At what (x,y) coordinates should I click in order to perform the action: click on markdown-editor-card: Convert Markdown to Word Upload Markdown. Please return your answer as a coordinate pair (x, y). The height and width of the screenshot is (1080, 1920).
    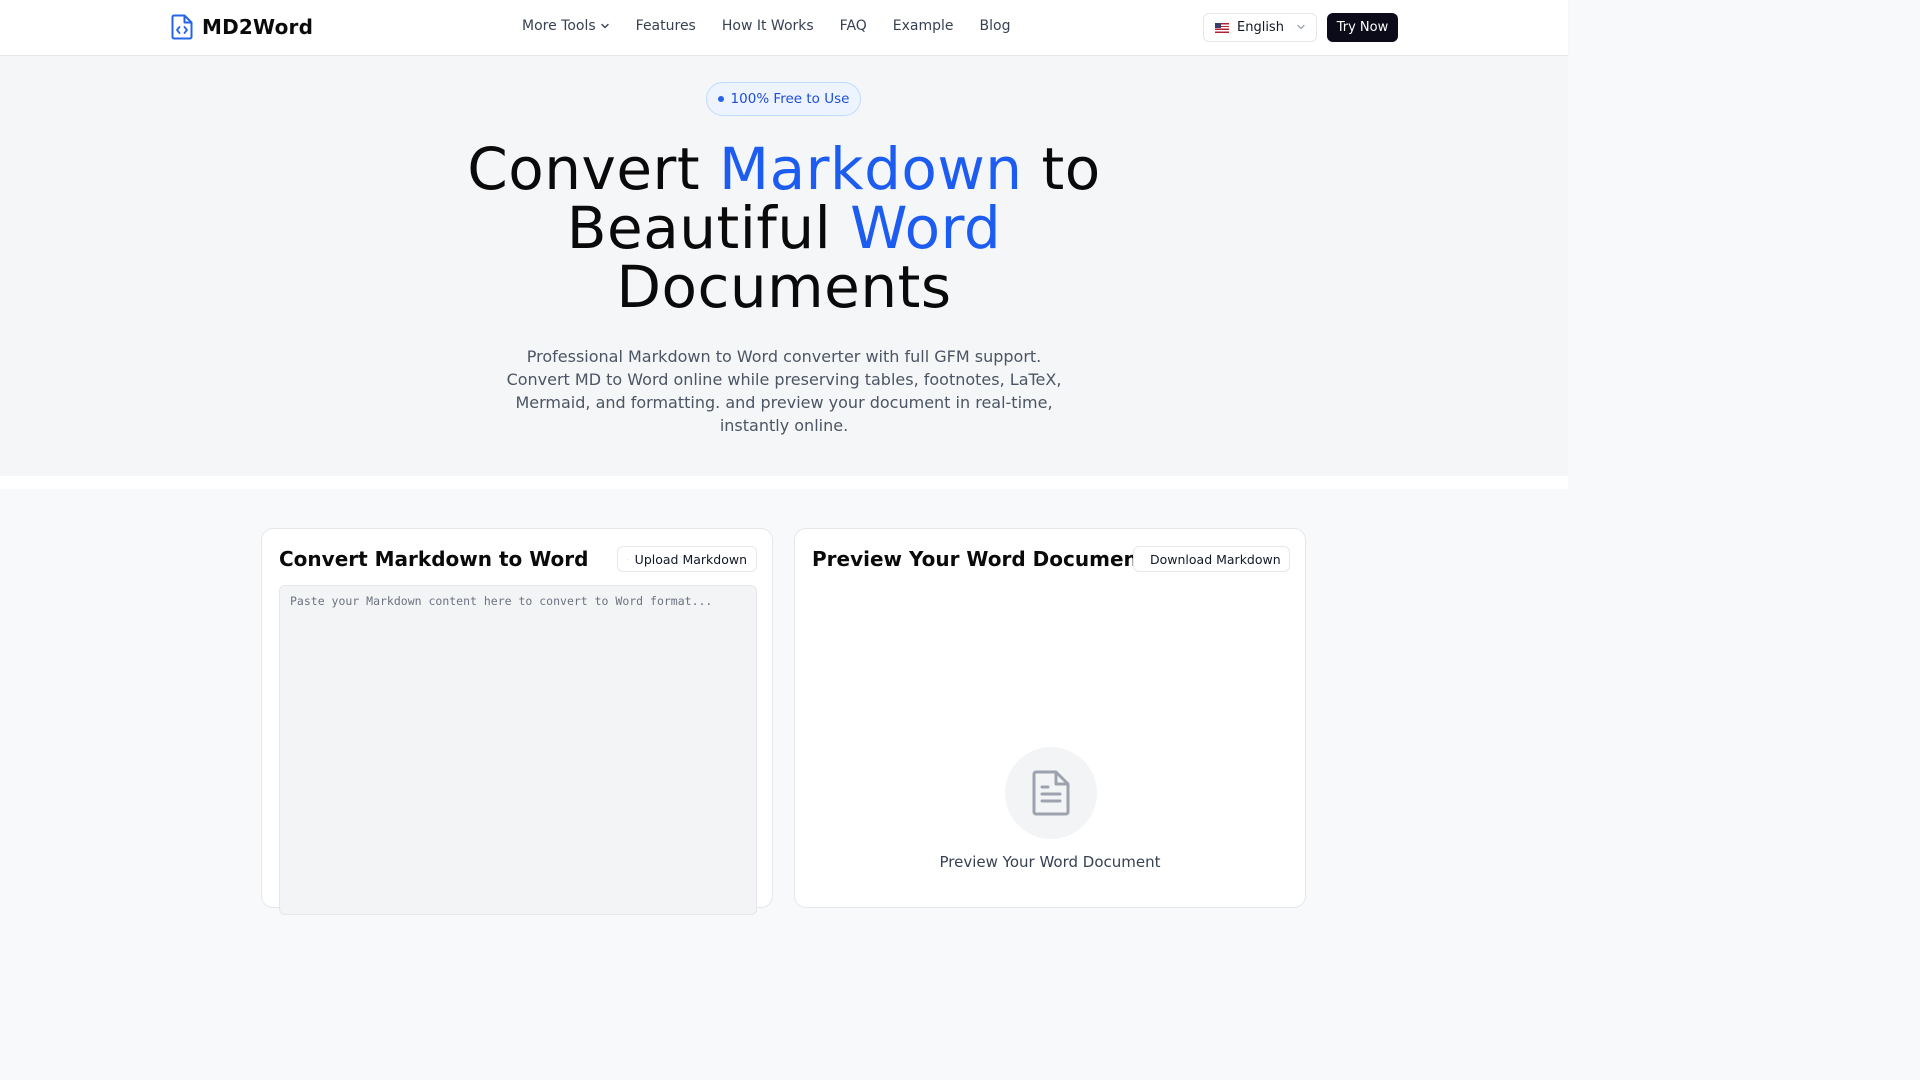
    Looking at the image, I should click on (517, 721).